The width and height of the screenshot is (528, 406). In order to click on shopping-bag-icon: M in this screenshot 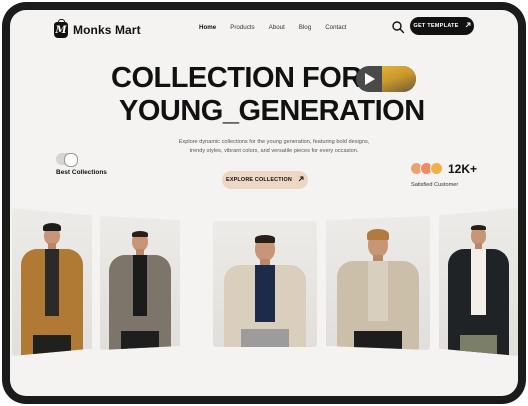, I will do `click(61, 28)`.